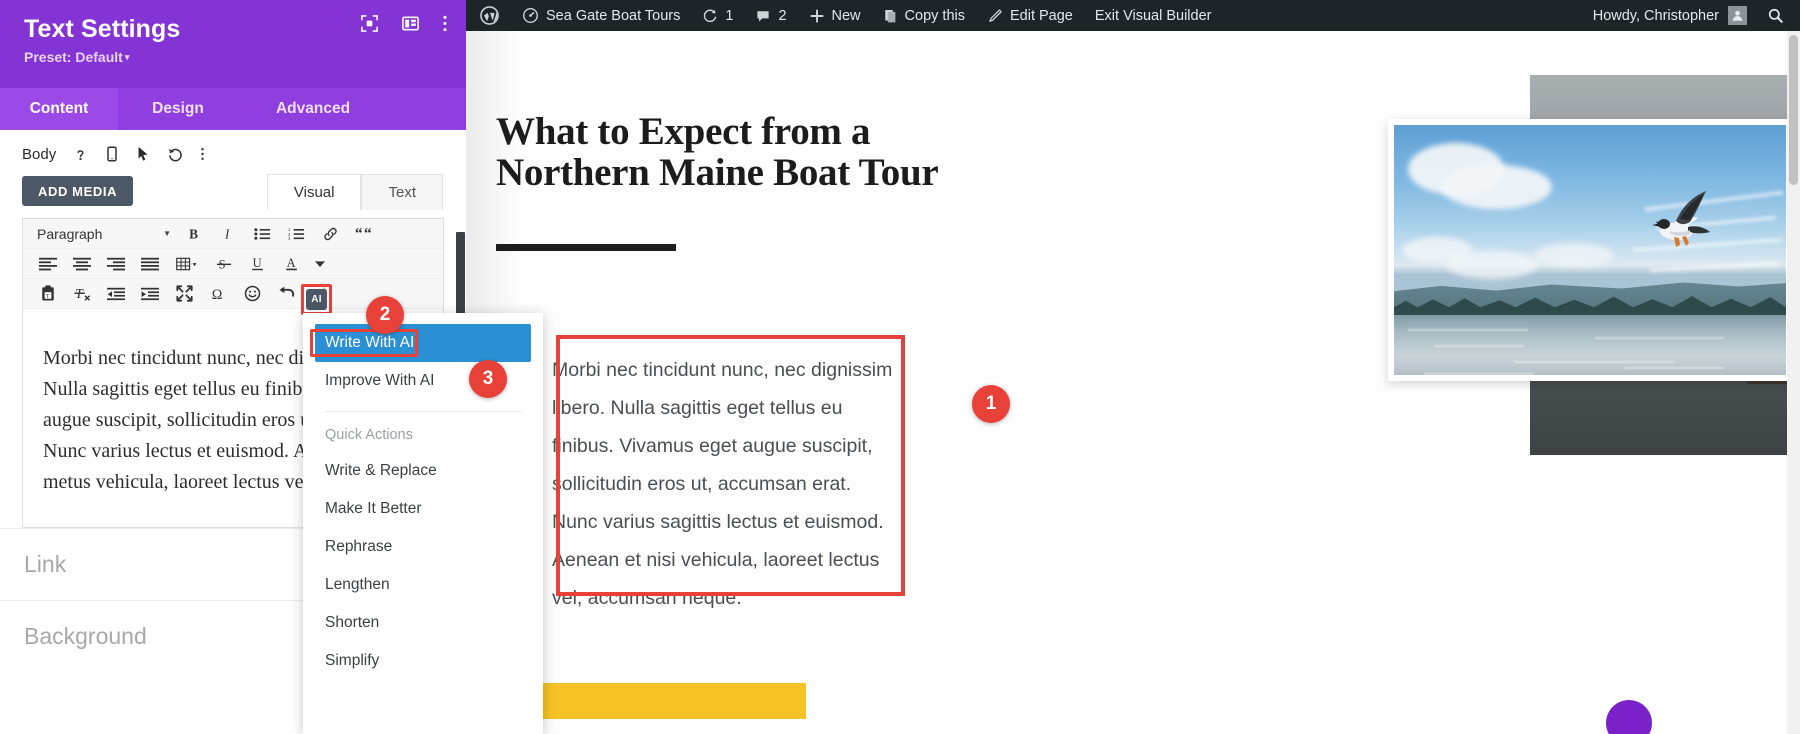 The image size is (1800, 734). I want to click on menu-group-label-quick-actions: Quick Actions, so click(369, 435).